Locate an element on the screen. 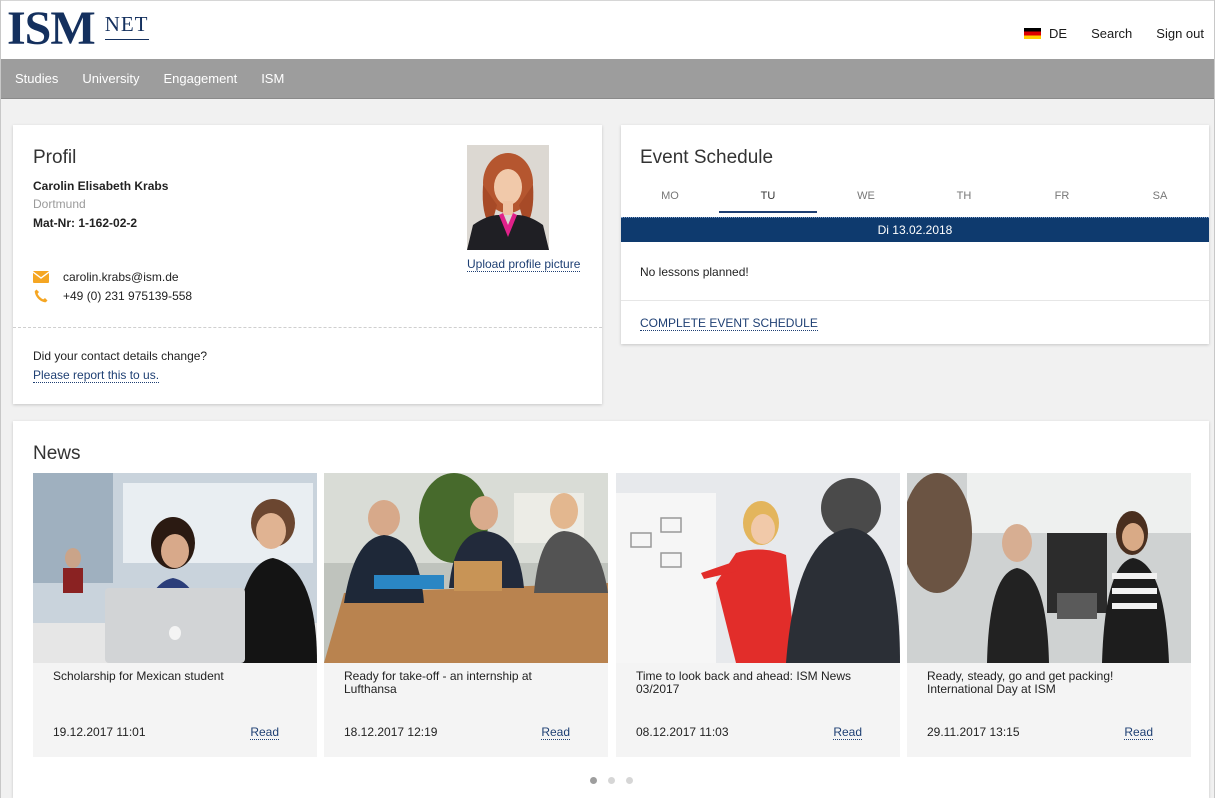 The height and width of the screenshot is (798, 1215). phone-row: +49 (0) 231 975139-558 is located at coordinates (112, 296).